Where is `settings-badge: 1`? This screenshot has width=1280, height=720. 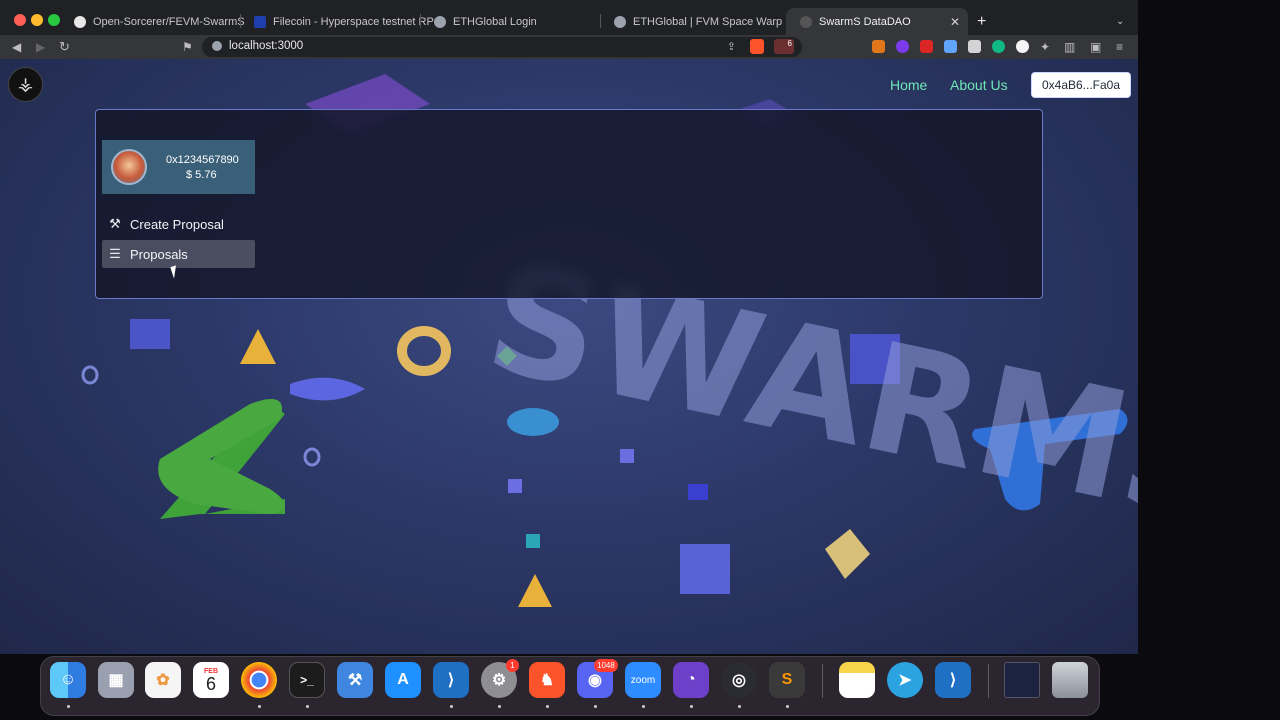
settings-badge: 1 is located at coordinates (512, 665).